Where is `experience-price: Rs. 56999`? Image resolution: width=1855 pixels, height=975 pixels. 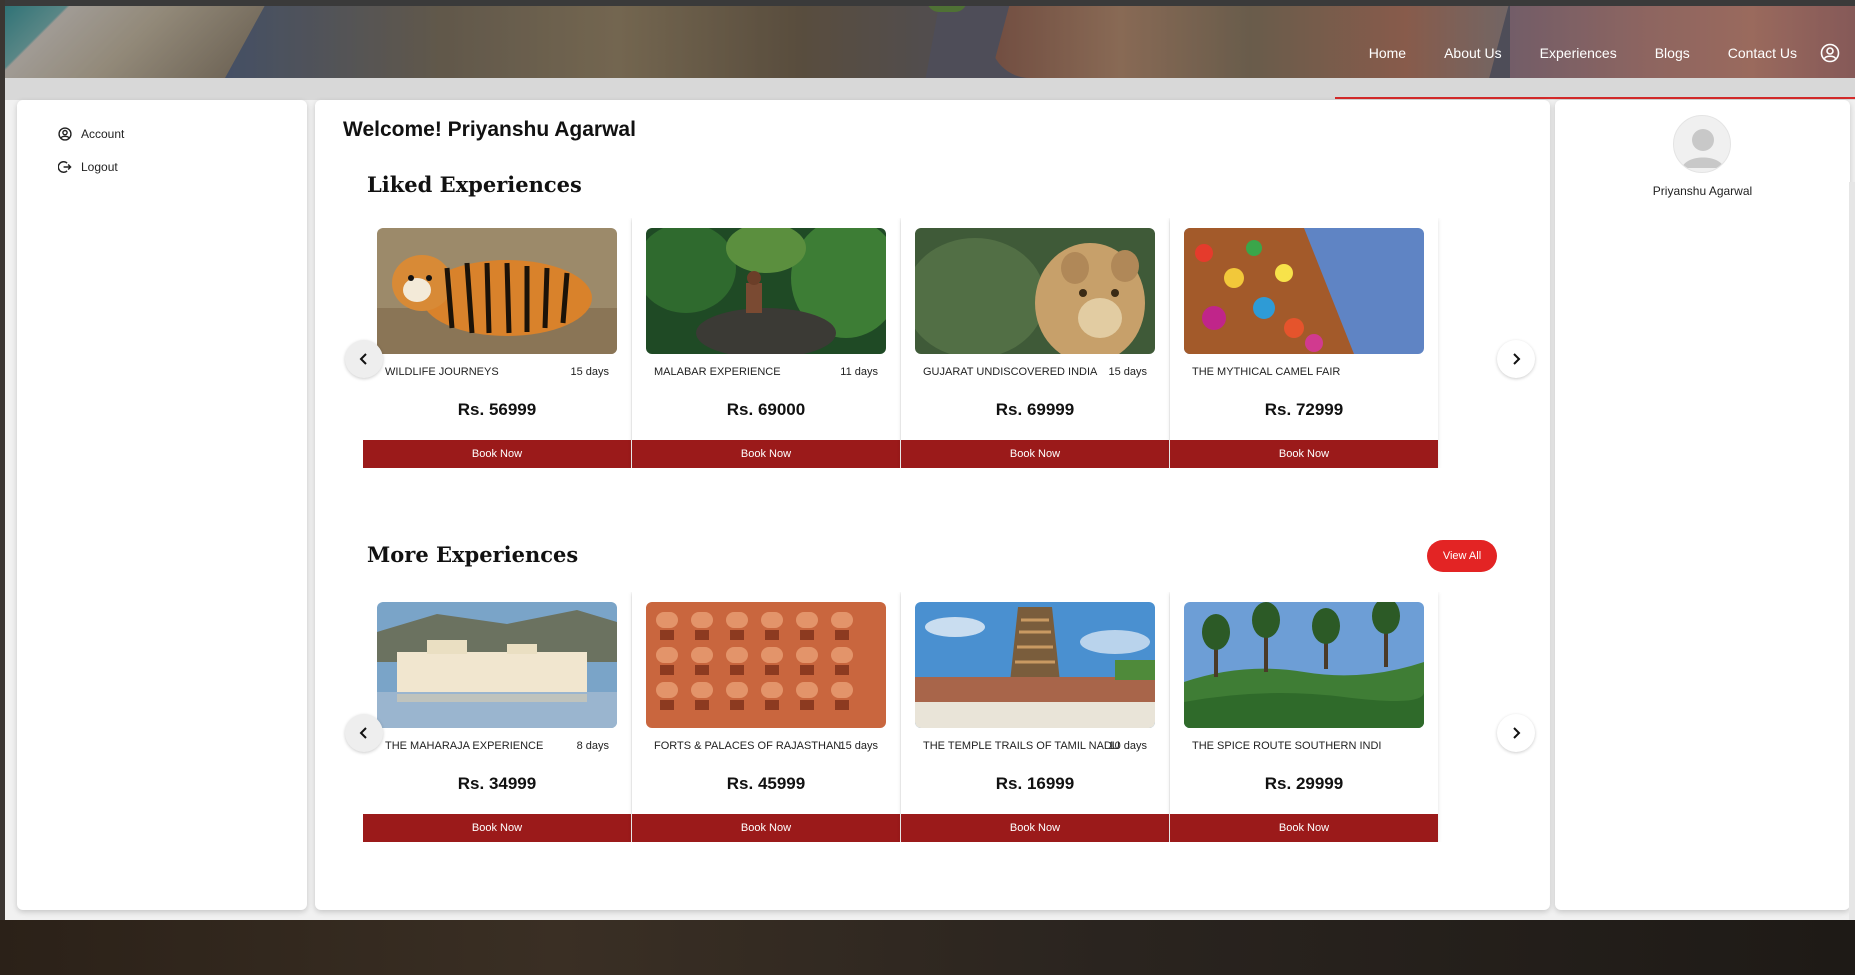
experience-price: Rs. 56999 is located at coordinates (497, 409).